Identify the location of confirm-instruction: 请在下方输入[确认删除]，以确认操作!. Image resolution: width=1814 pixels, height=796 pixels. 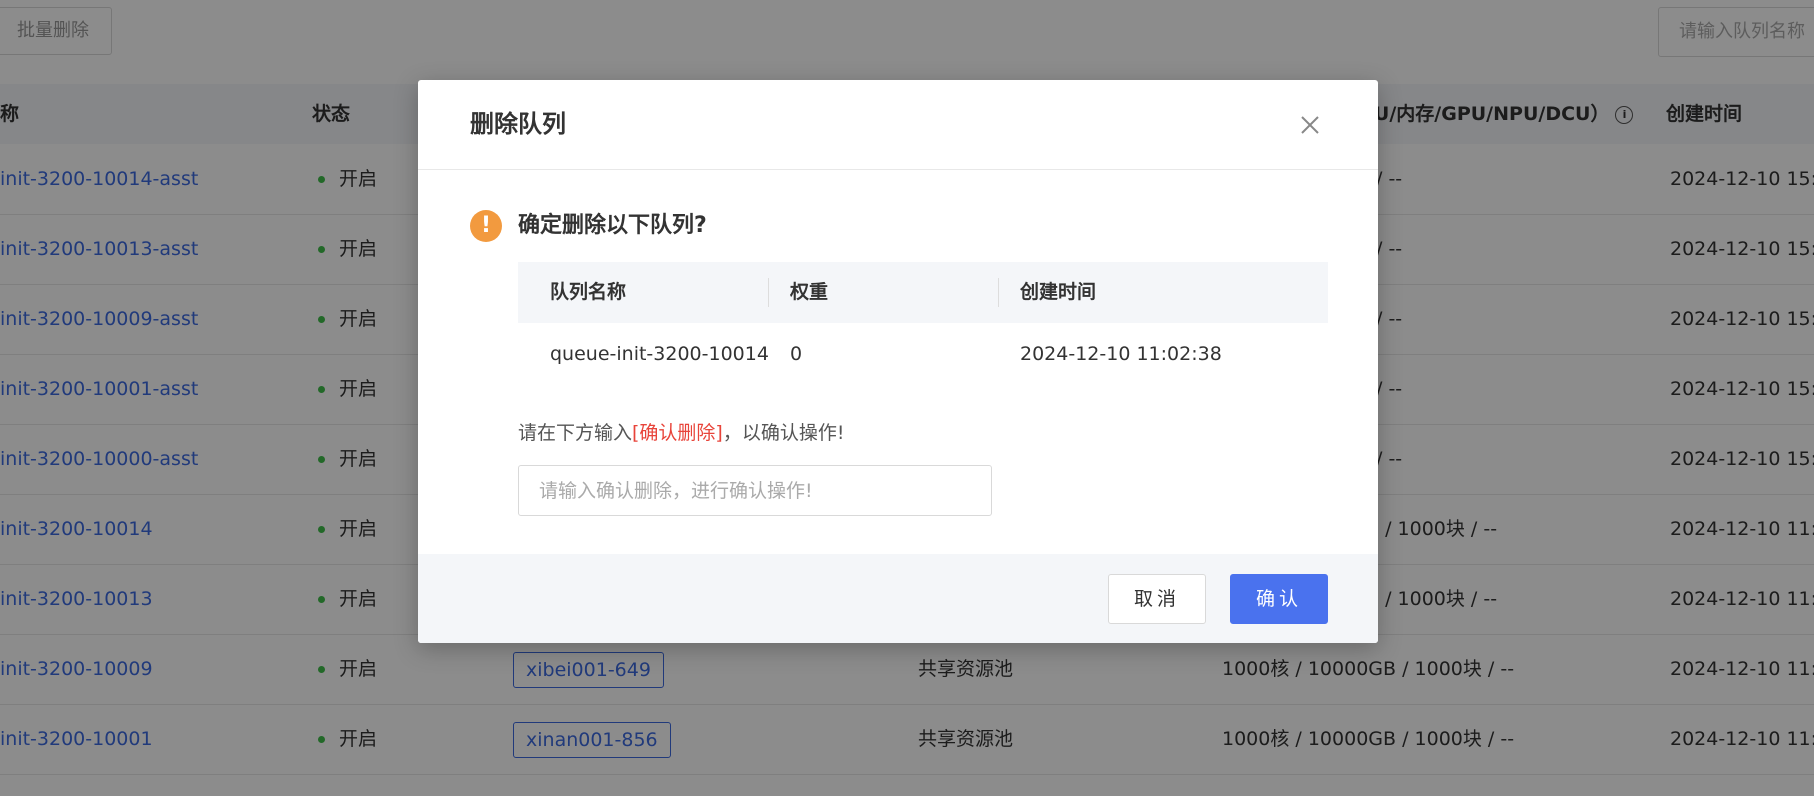
(681, 433).